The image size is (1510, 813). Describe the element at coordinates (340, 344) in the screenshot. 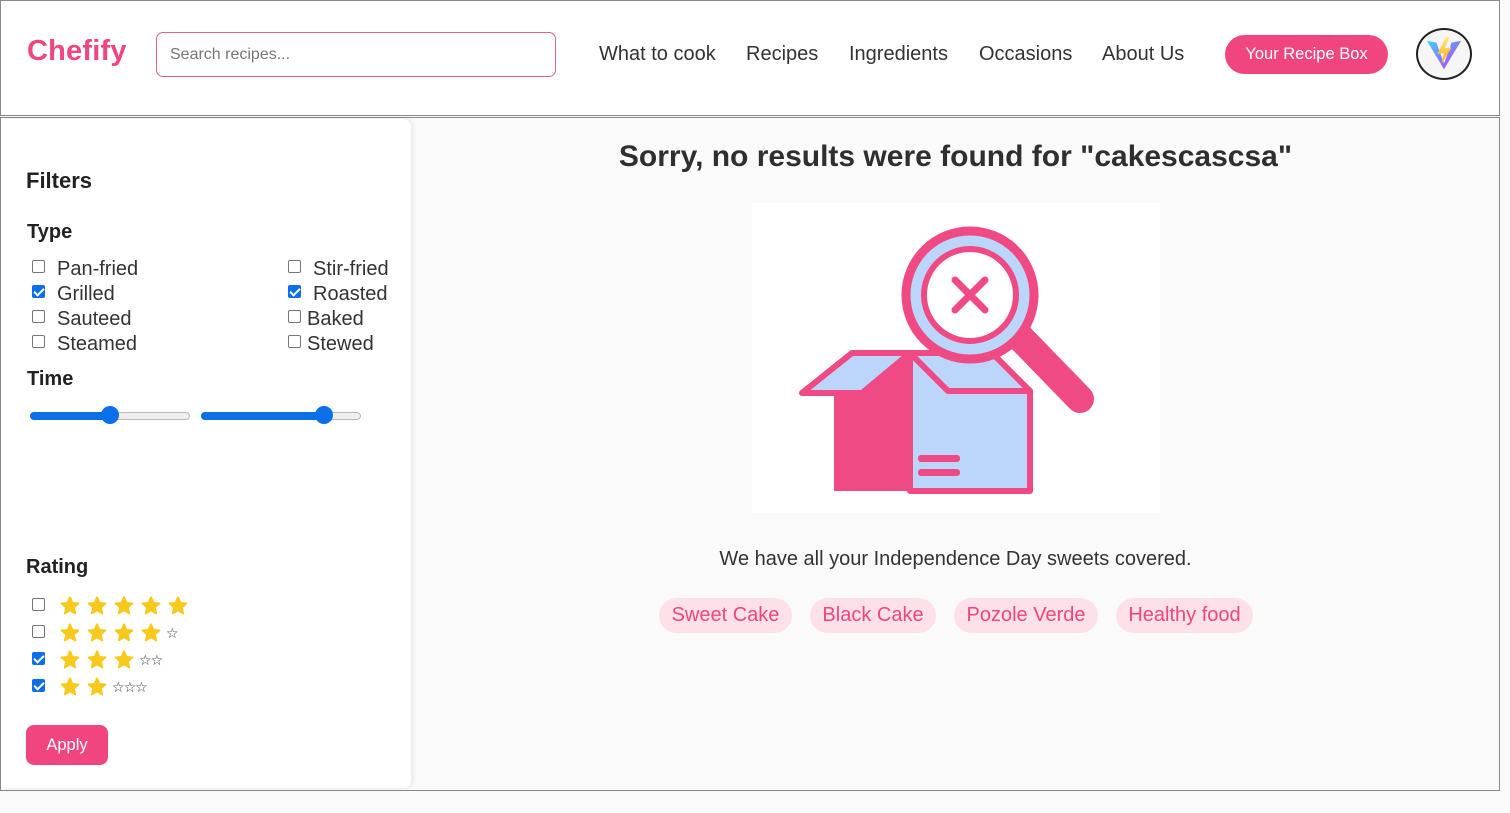

I see `label-stewed: Stewed` at that location.